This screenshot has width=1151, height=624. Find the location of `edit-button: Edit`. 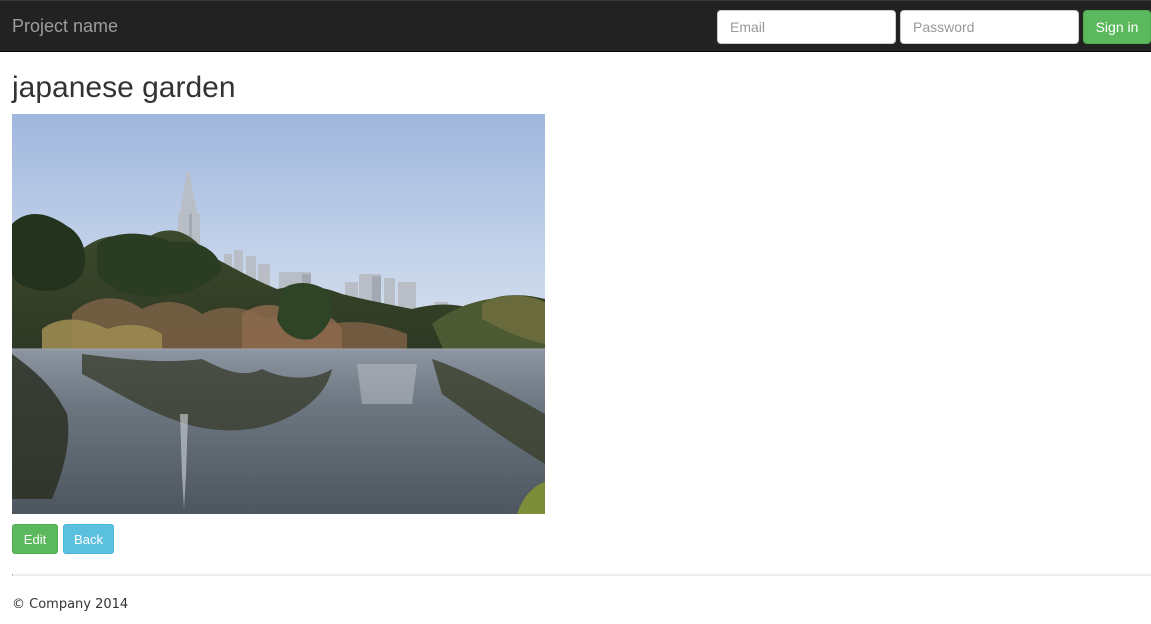

edit-button: Edit is located at coordinates (35, 539).